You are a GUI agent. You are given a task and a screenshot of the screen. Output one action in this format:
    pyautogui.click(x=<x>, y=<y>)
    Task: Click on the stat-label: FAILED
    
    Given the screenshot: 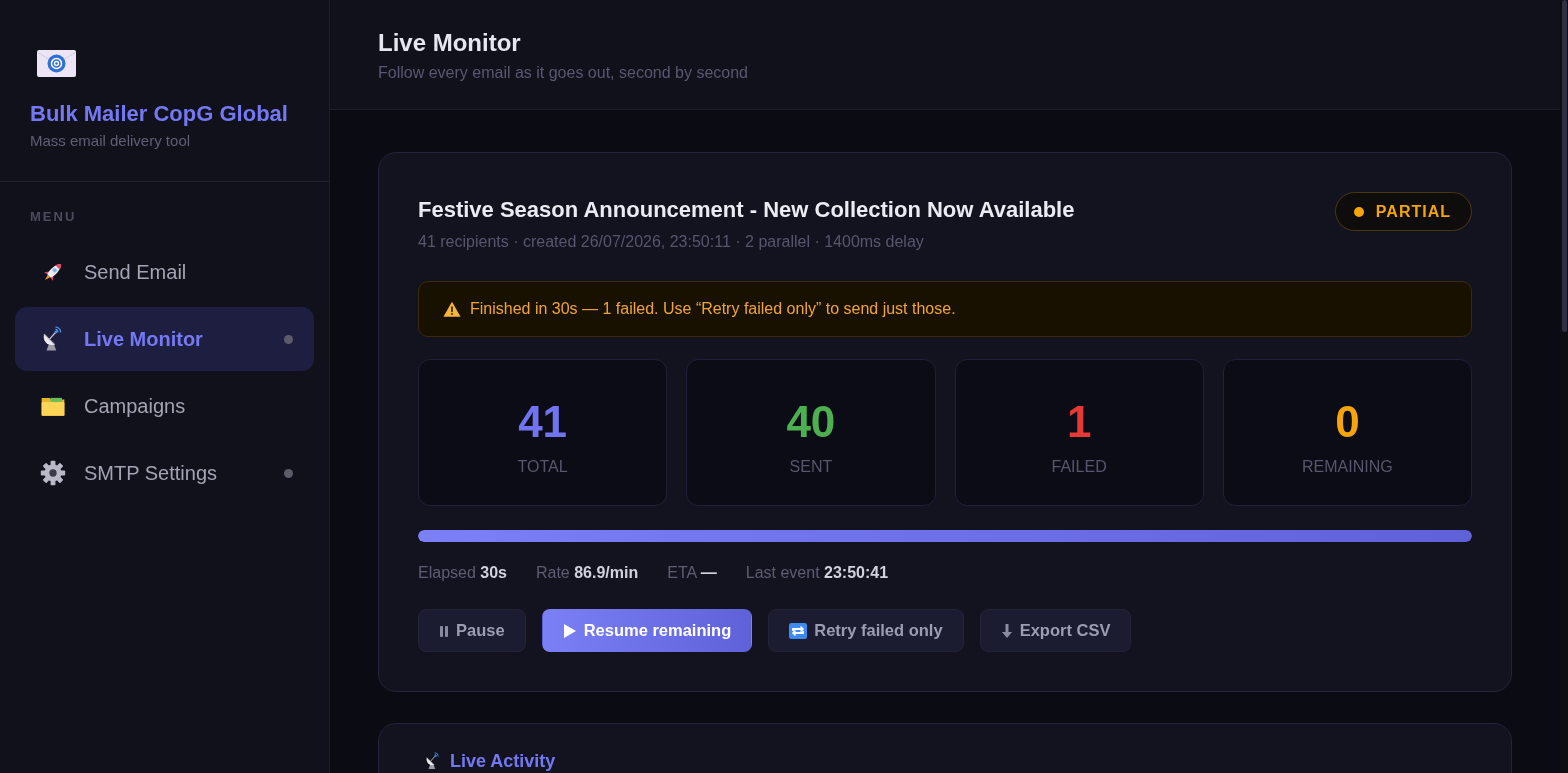 What is the action you would take?
    pyautogui.click(x=1079, y=467)
    